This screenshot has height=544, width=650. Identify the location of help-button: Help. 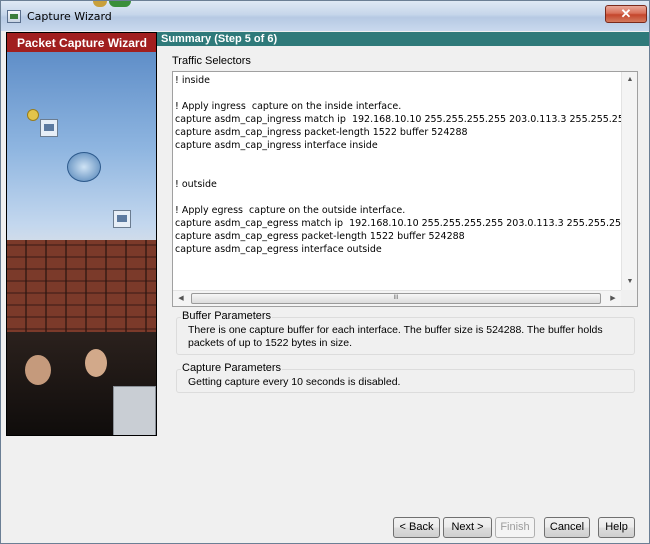
(616, 527).